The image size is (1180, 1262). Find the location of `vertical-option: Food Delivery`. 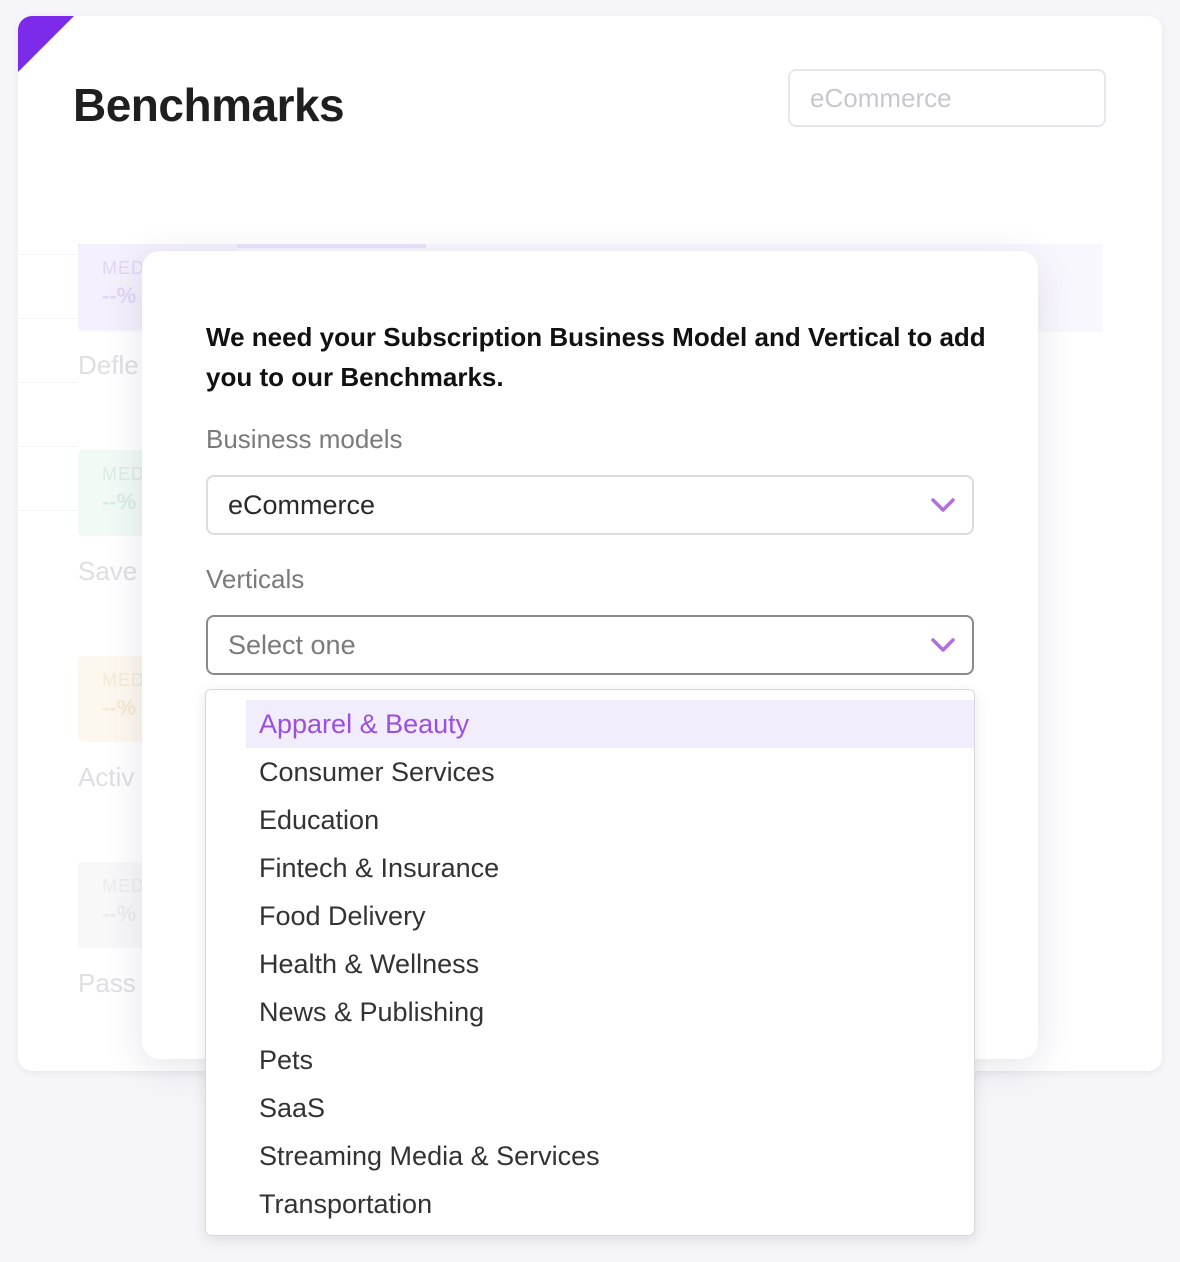

vertical-option: Food Delivery is located at coordinates (610, 916).